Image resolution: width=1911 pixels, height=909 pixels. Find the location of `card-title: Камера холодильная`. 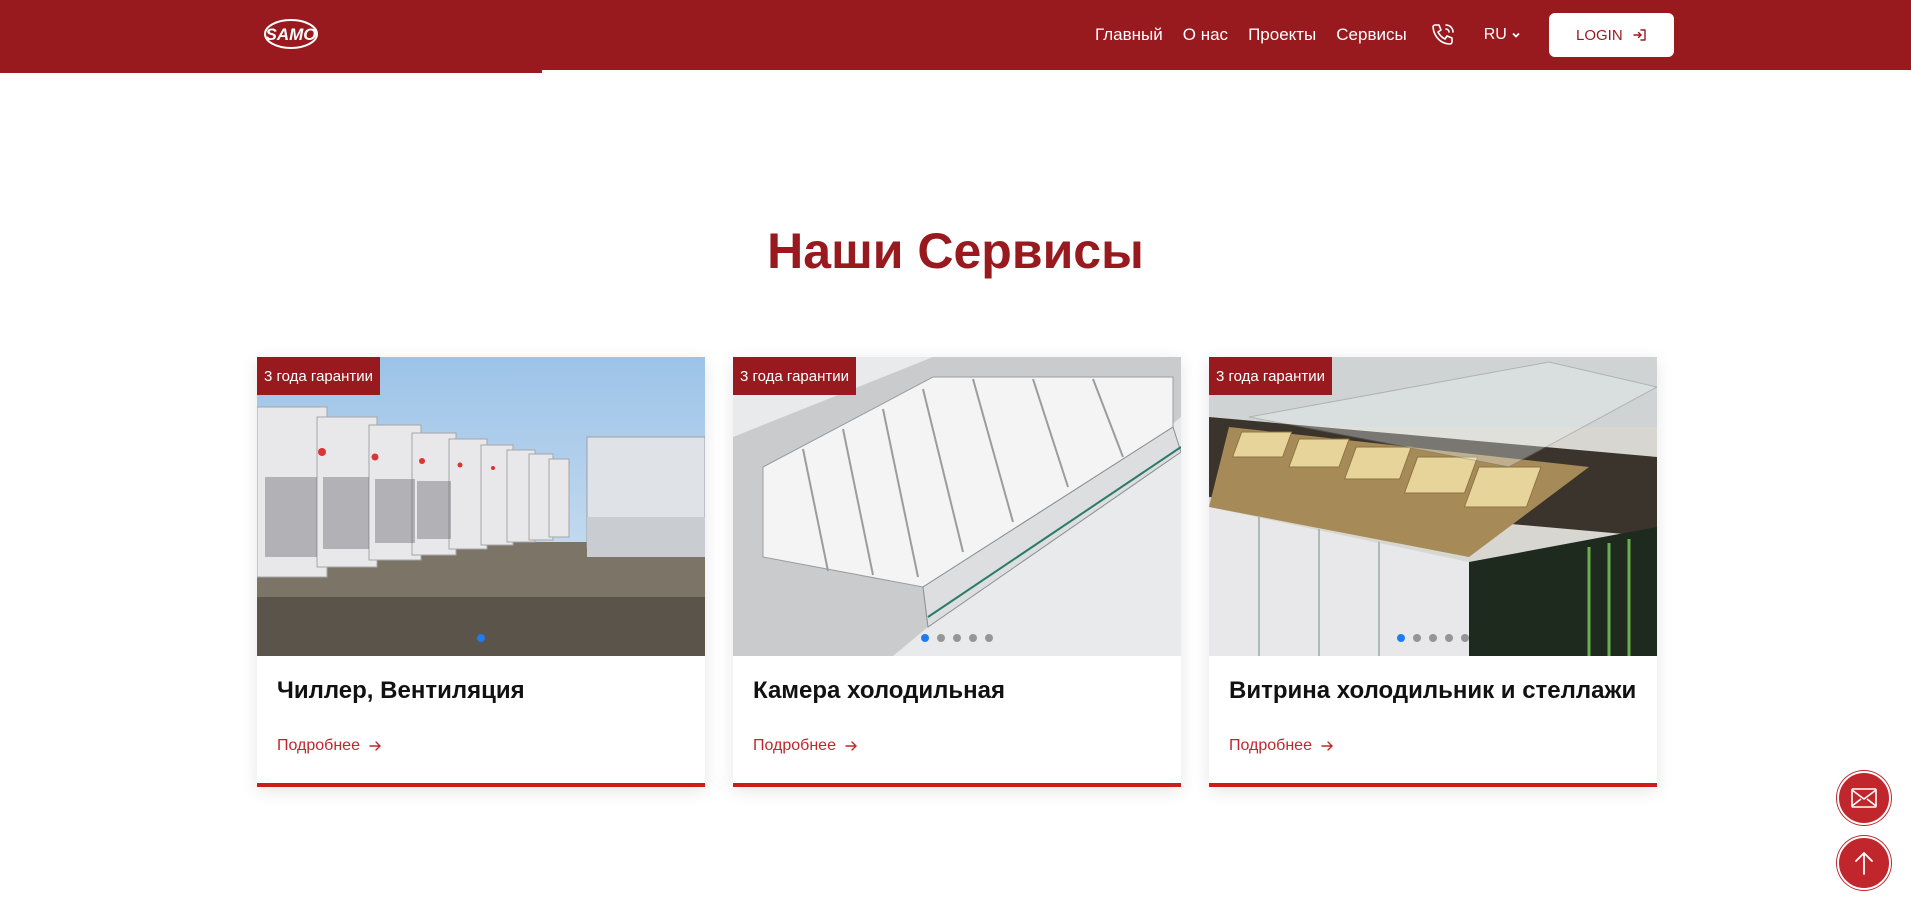

card-title: Камера холодильная is located at coordinates (879, 690).